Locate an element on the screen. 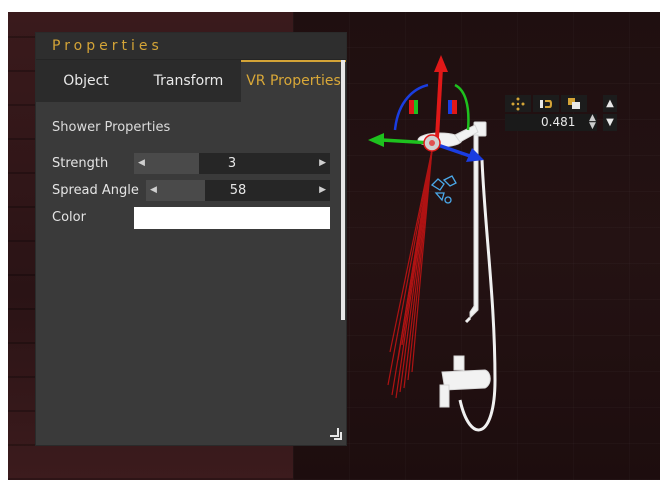 The width and height of the screenshot is (660, 480). tab-transform: Transform is located at coordinates (188, 81).